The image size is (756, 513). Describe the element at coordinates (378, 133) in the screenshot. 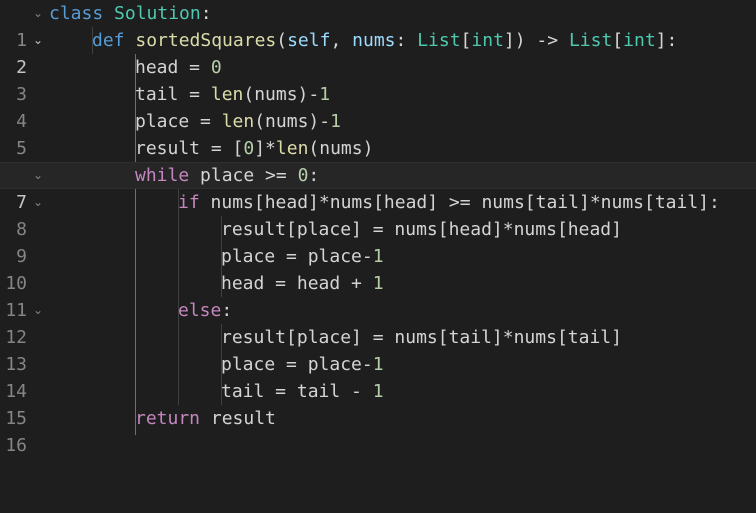

I see `code-line-5: 5 place = len(nums)-1` at that location.